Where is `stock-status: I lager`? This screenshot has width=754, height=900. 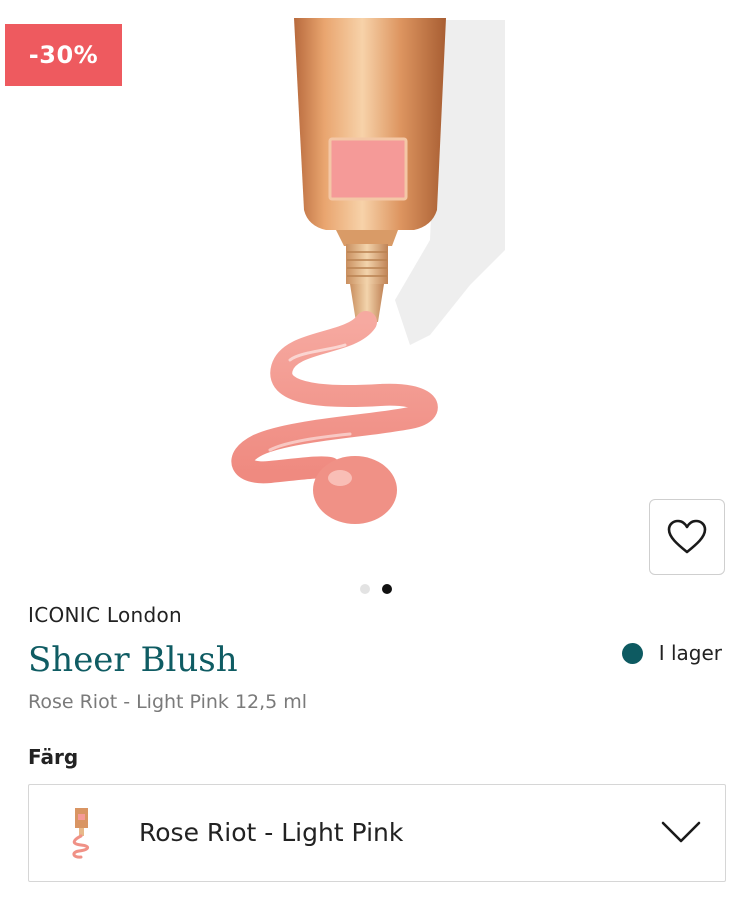 stock-status: I lager is located at coordinates (671, 653).